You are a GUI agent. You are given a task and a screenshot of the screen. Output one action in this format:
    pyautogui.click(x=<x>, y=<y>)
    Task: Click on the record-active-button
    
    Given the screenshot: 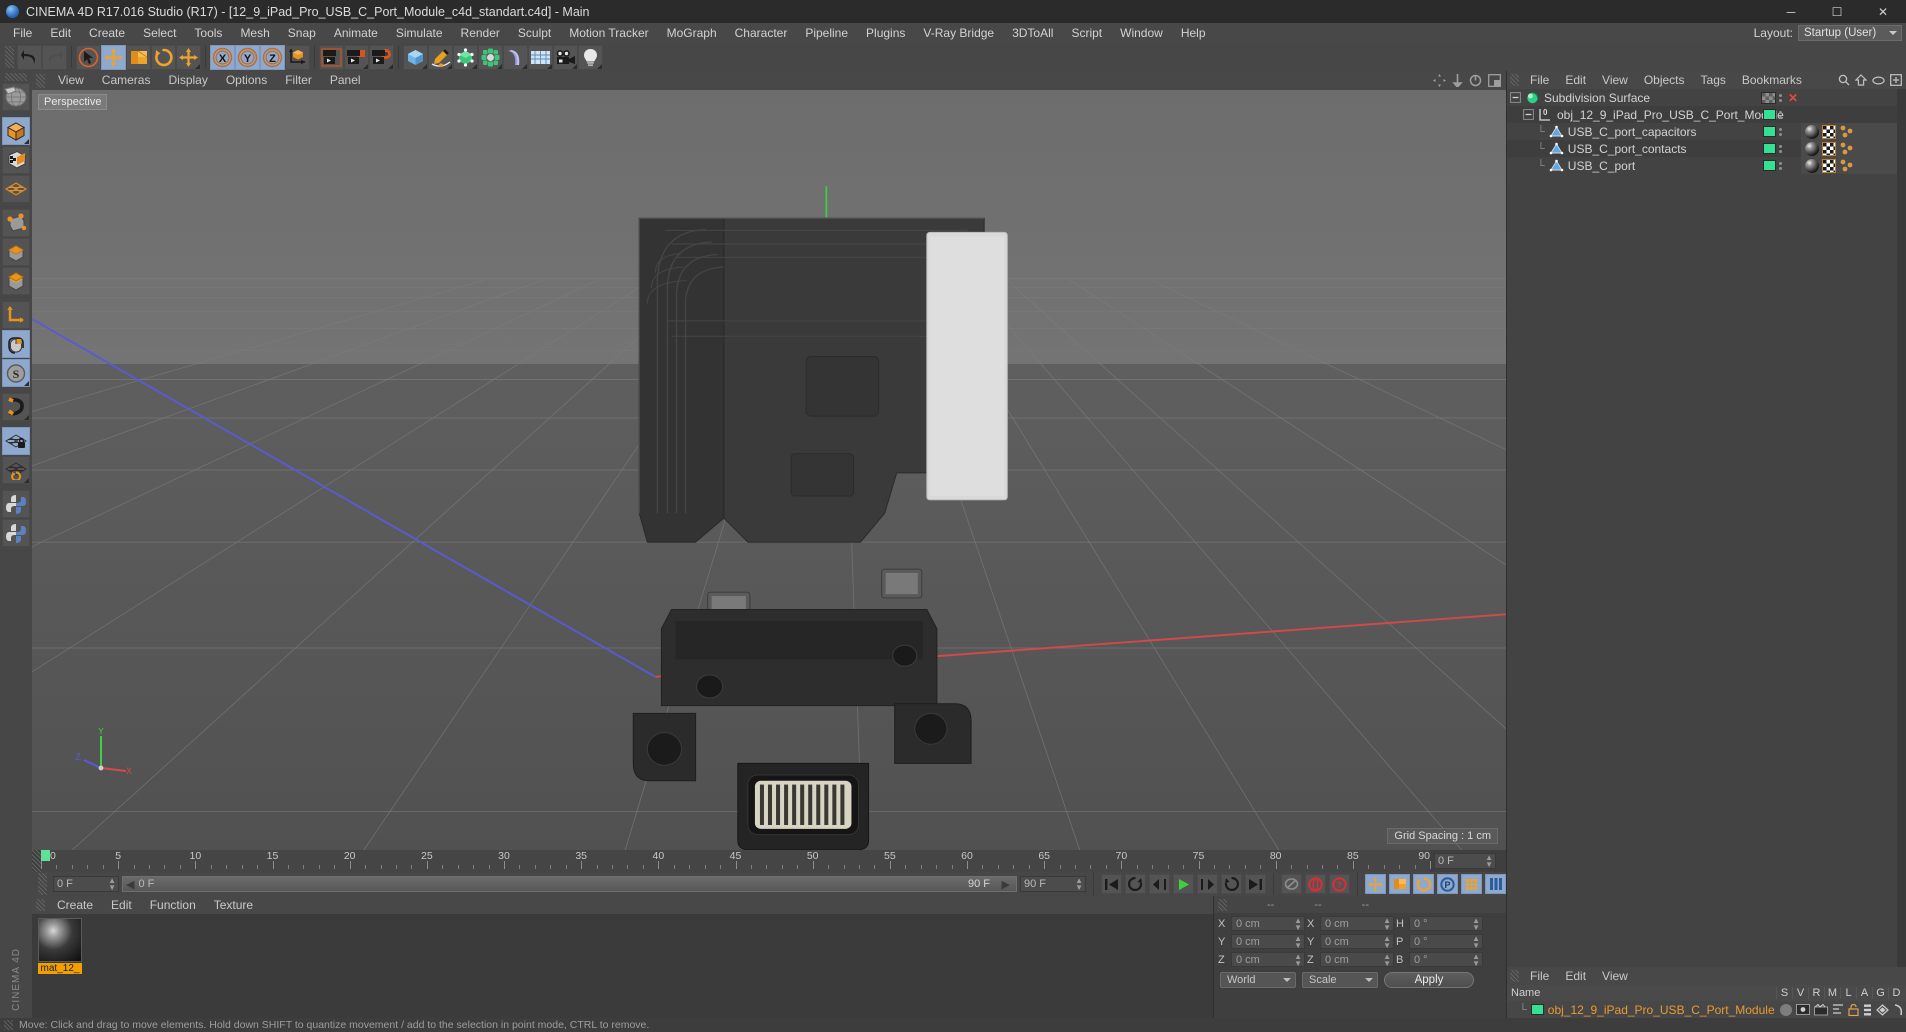 What is the action you would take?
    pyautogui.click(x=1315, y=884)
    